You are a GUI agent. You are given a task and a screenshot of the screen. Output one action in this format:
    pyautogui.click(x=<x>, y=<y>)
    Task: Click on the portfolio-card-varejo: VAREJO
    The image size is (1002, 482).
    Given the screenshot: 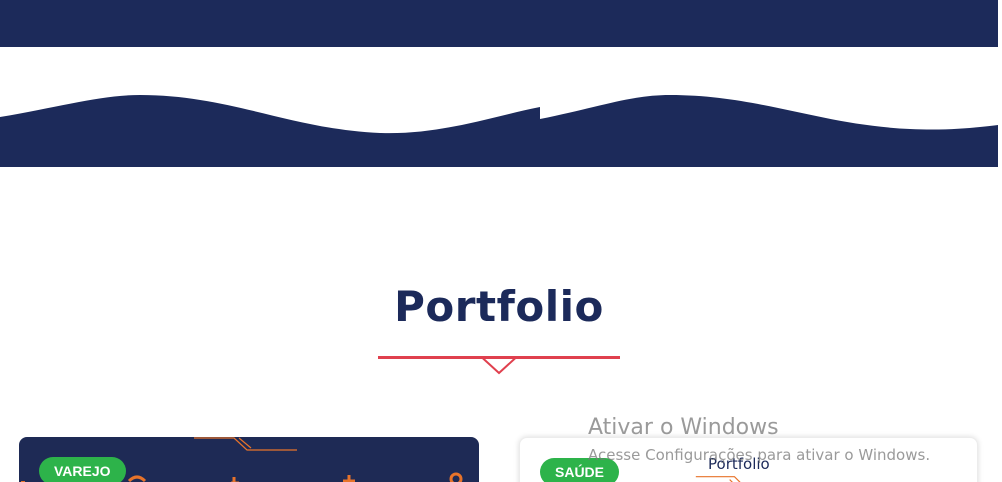 What is the action you would take?
    pyautogui.click(x=249, y=459)
    